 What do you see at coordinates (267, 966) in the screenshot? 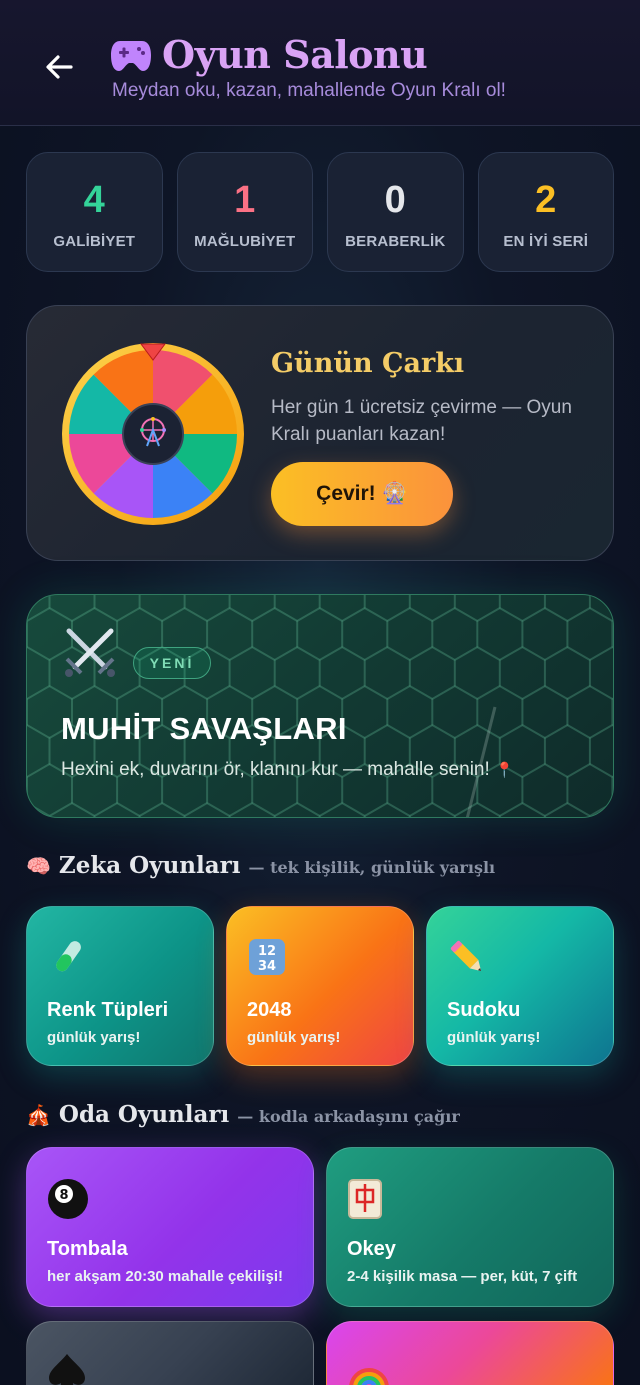
I see `svg-text: 34` at bounding box center [267, 966].